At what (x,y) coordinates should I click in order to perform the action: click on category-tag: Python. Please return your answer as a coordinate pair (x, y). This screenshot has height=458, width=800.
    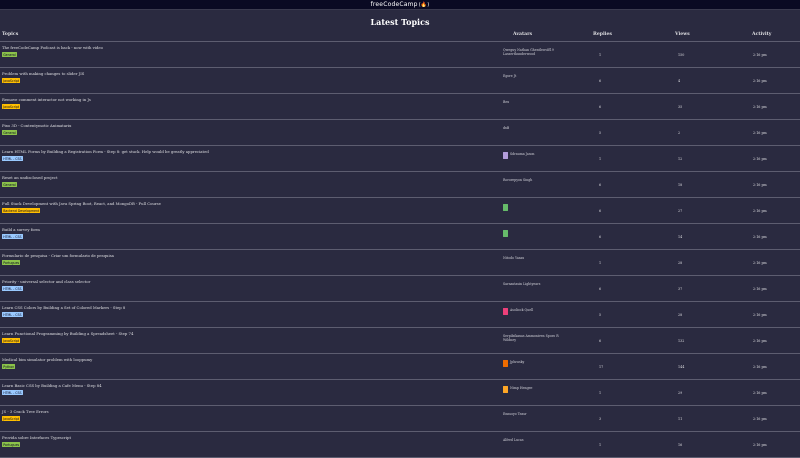
    Looking at the image, I should click on (9, 367).